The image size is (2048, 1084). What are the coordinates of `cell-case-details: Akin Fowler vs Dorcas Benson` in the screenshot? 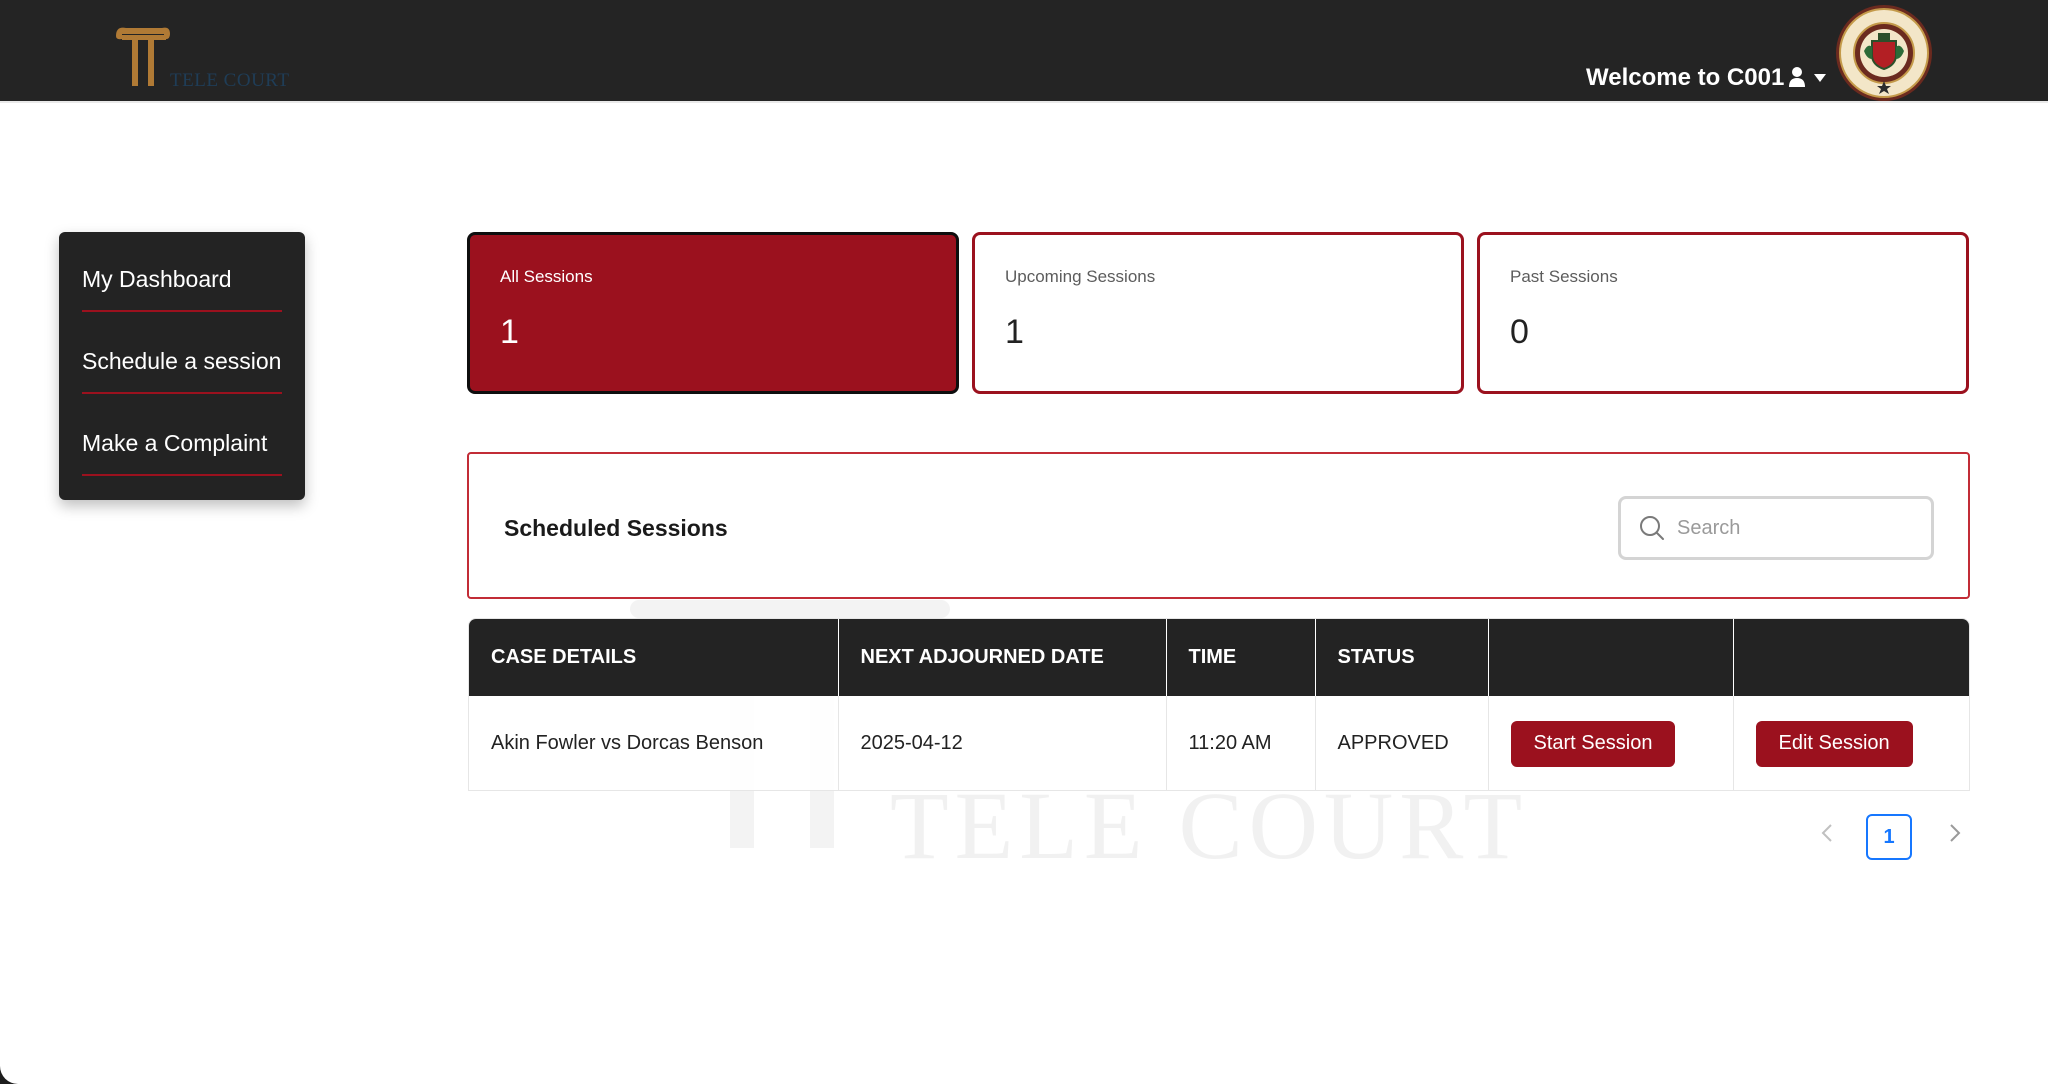 It's located at (654, 743).